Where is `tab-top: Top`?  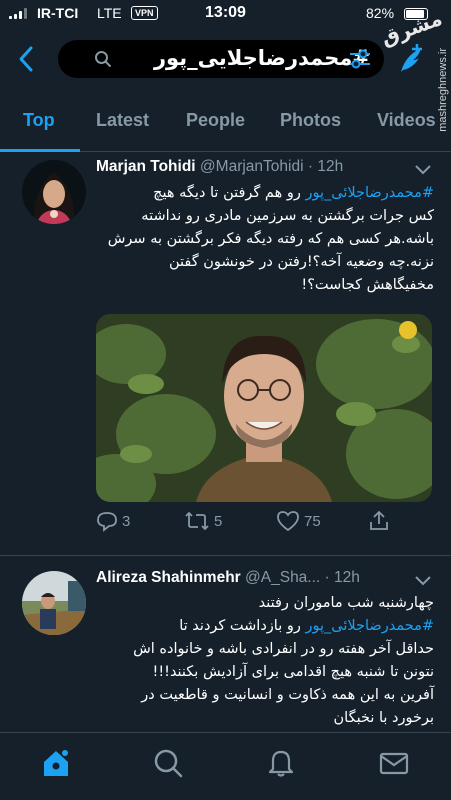
tab-top: Top is located at coordinates (39, 120).